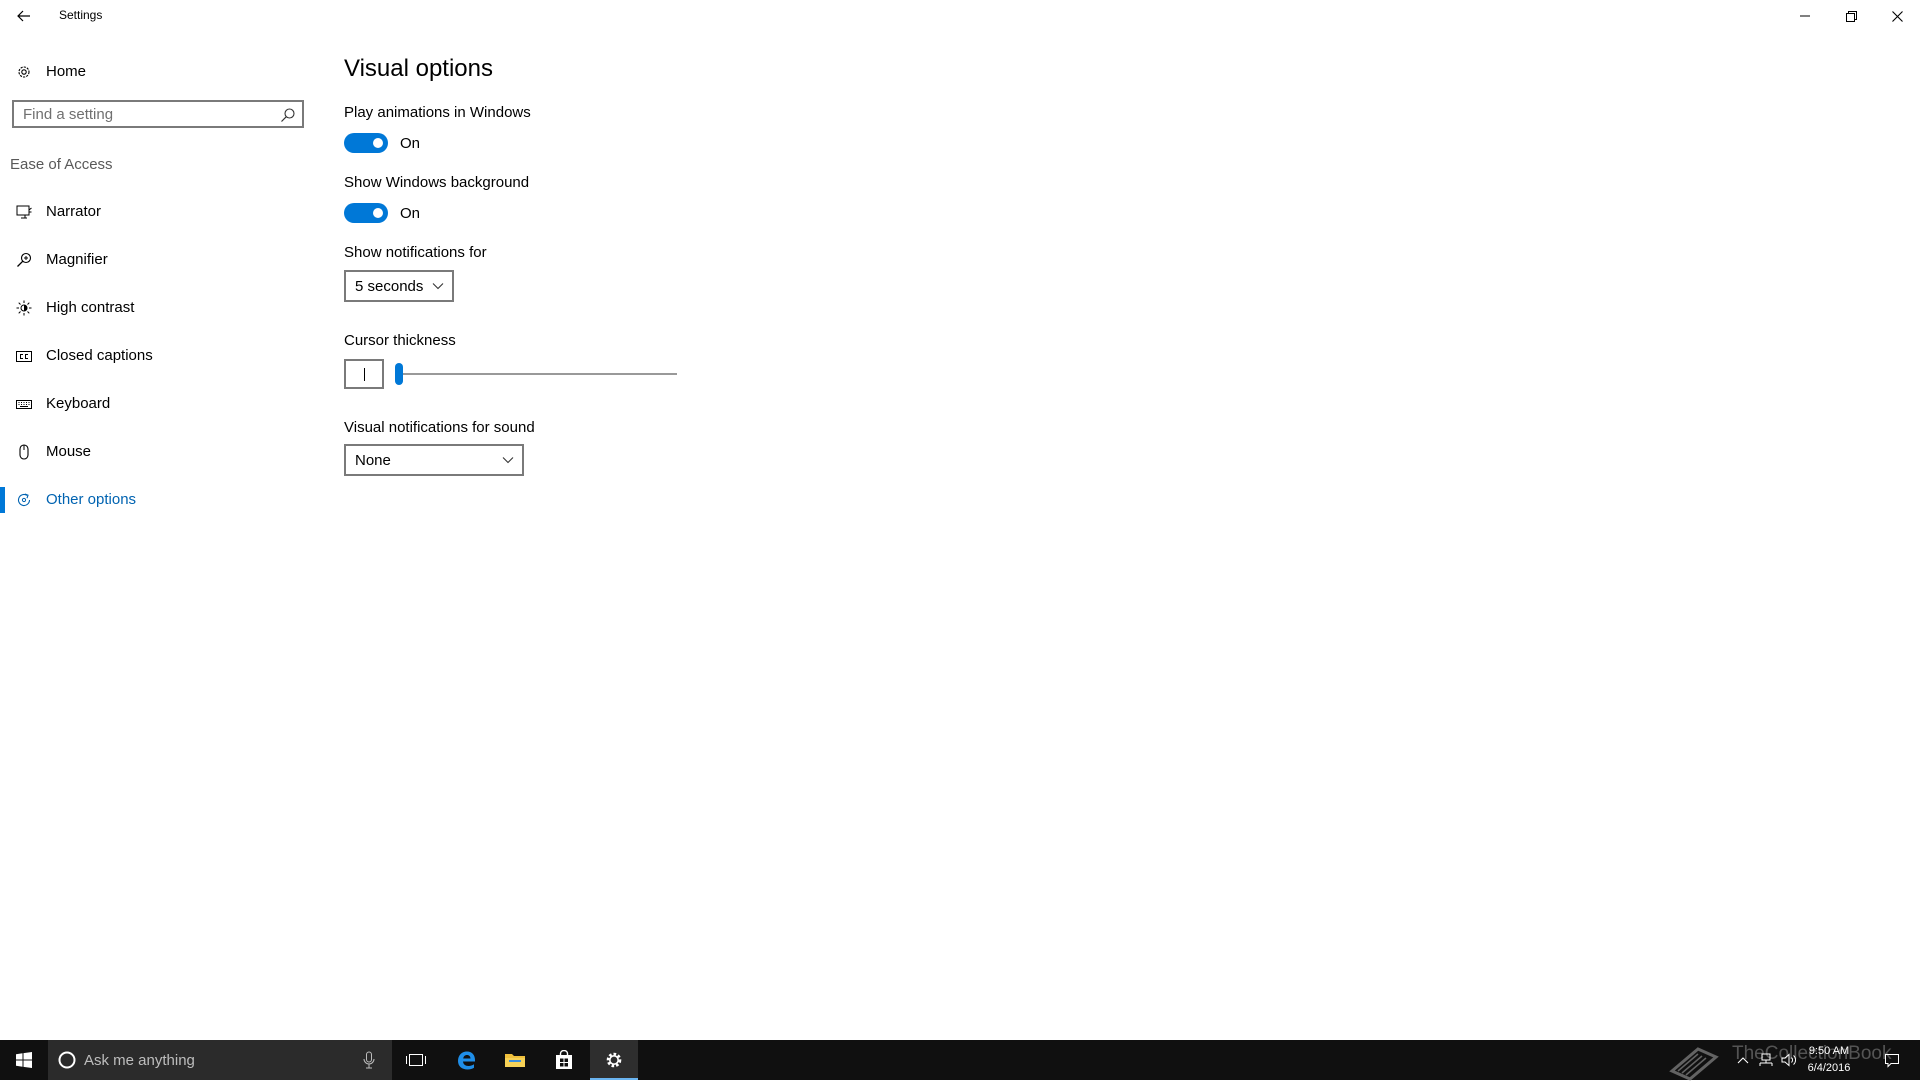 The image size is (1920, 1081). I want to click on task-view-button, so click(416, 1060).